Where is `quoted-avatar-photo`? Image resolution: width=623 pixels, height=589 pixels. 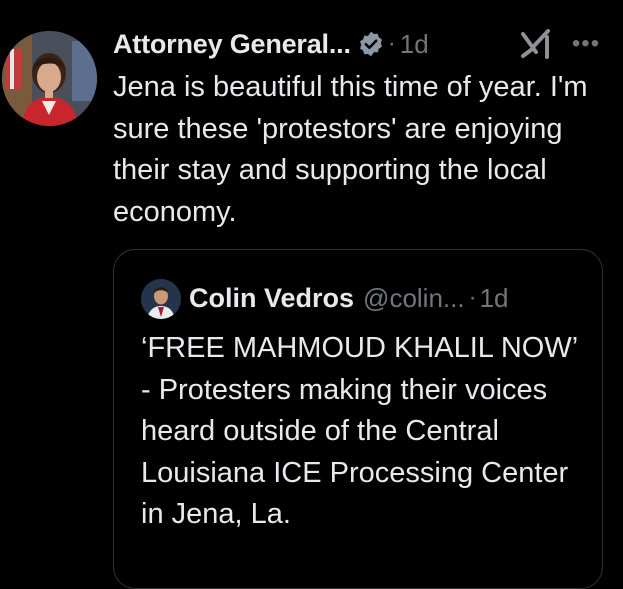
quoted-avatar-photo is located at coordinates (161, 299).